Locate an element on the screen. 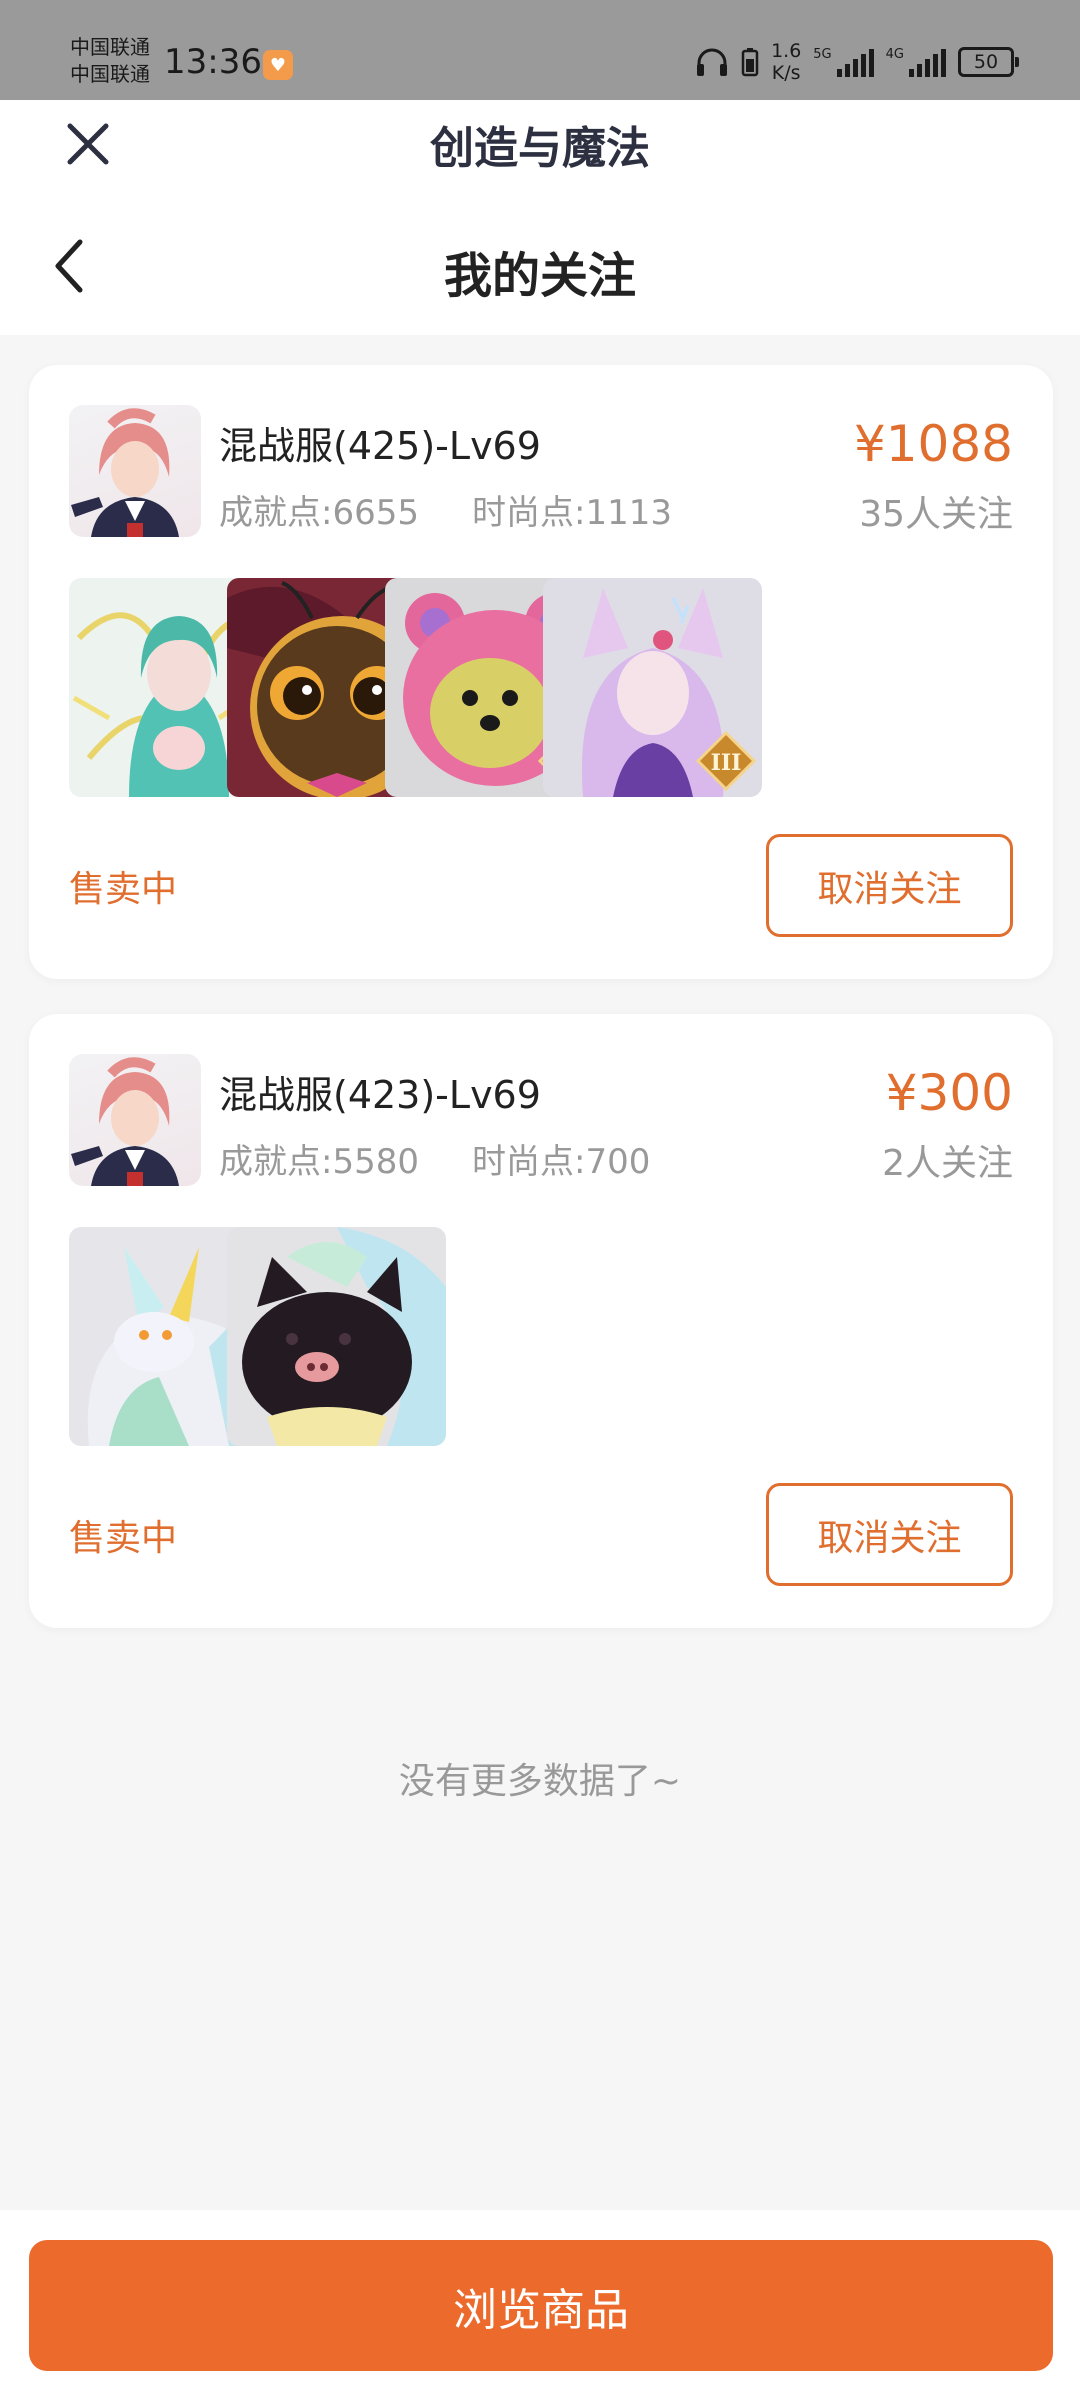 This screenshot has height=2398, width=1080. achievement-points: 成就点:5580 is located at coordinates (319, 1162).